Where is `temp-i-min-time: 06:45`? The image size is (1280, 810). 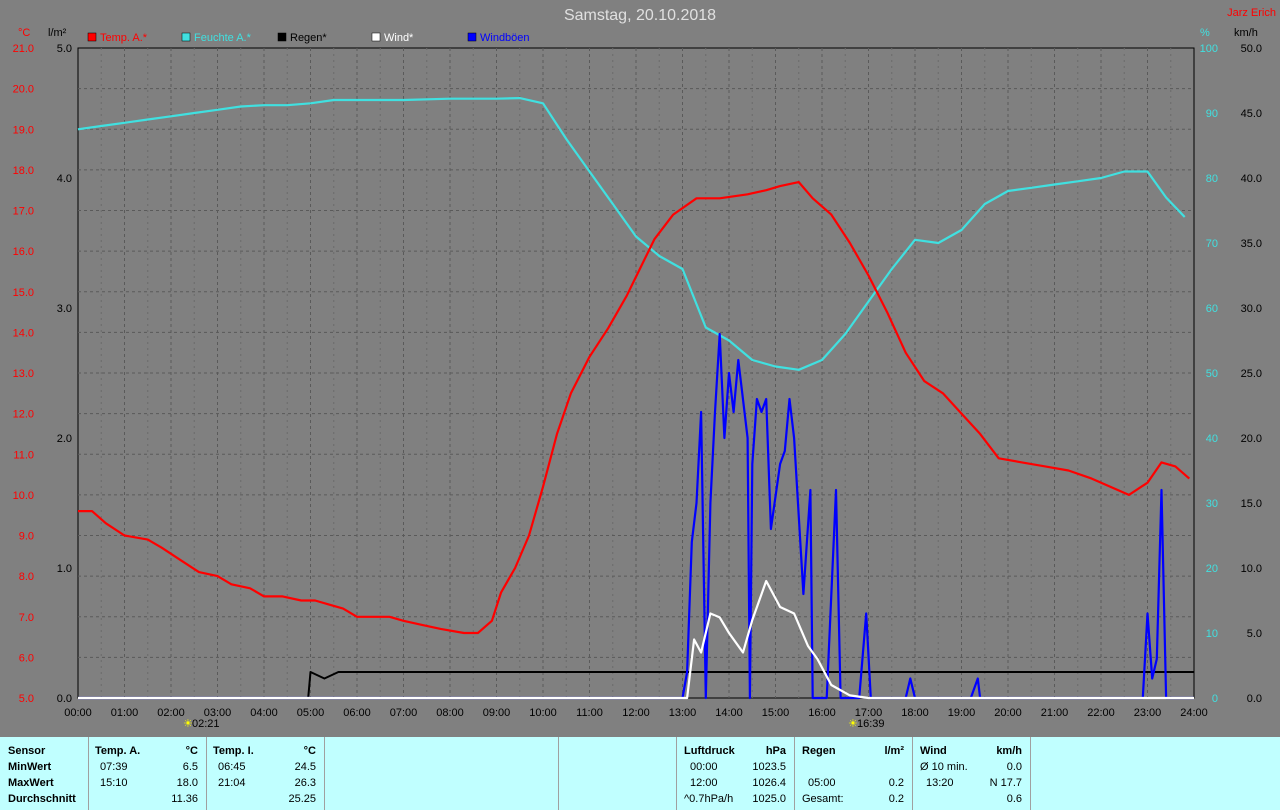
temp-i-min-time: 06:45 is located at coordinates (232, 767).